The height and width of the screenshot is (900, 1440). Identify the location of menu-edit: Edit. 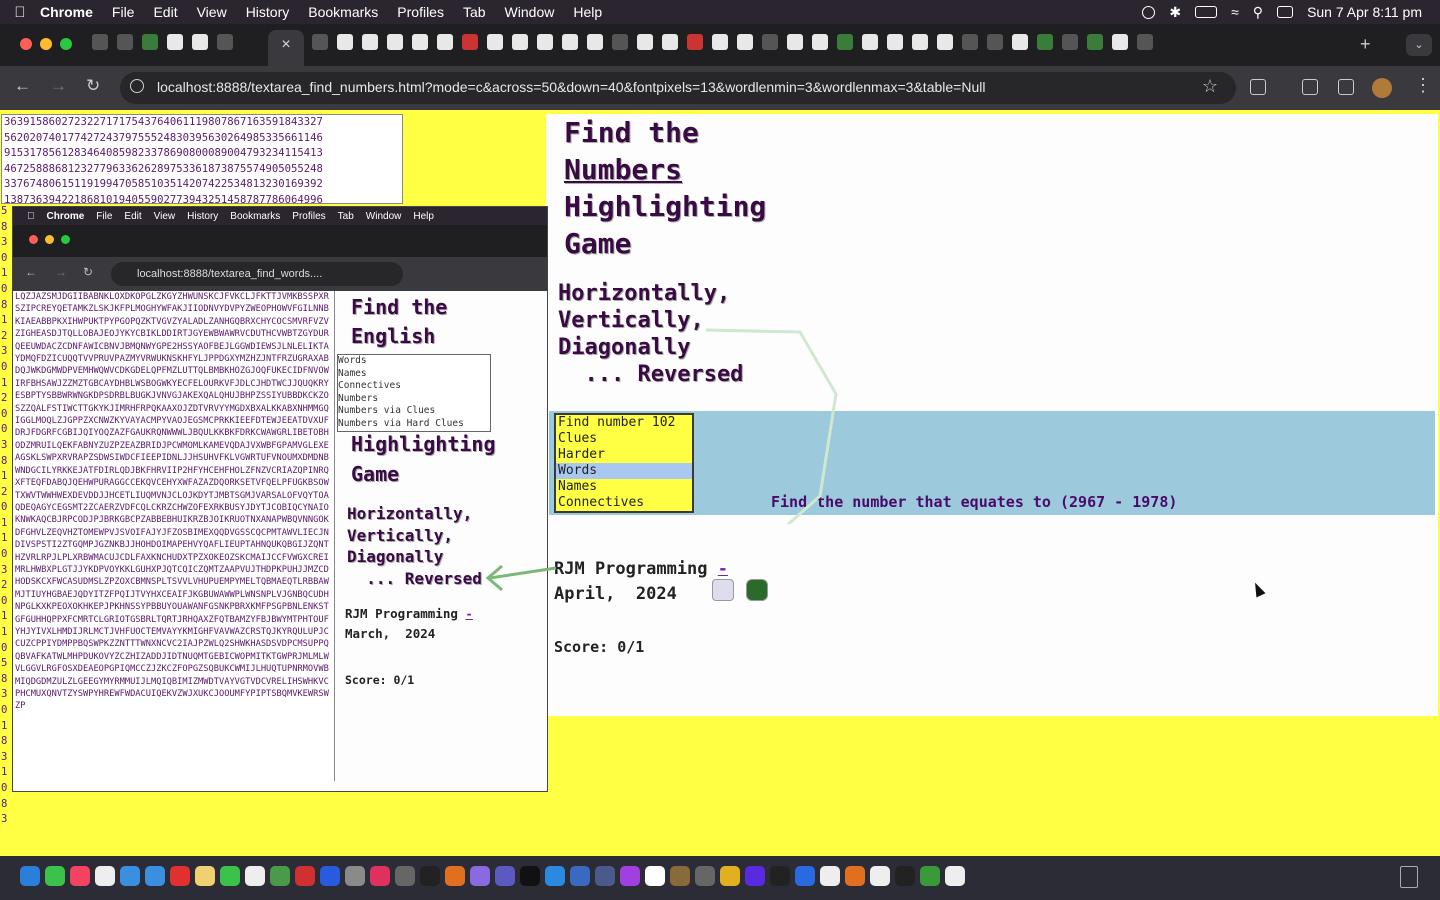
(165, 12).